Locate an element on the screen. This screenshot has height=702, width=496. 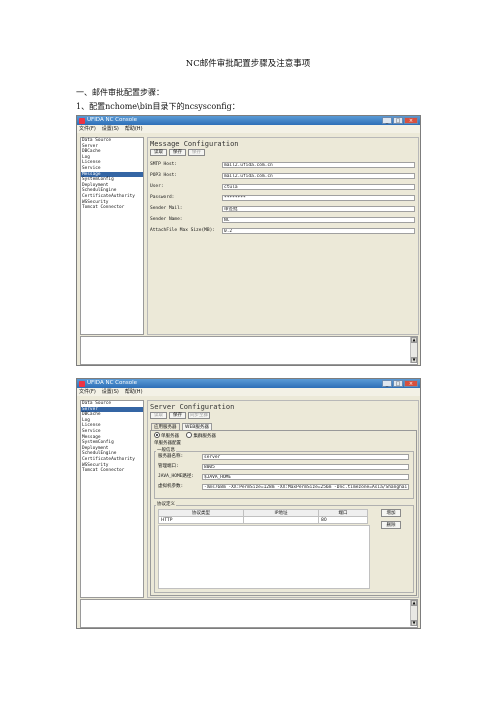
admin-port-field: 8005 is located at coordinates (305, 467).